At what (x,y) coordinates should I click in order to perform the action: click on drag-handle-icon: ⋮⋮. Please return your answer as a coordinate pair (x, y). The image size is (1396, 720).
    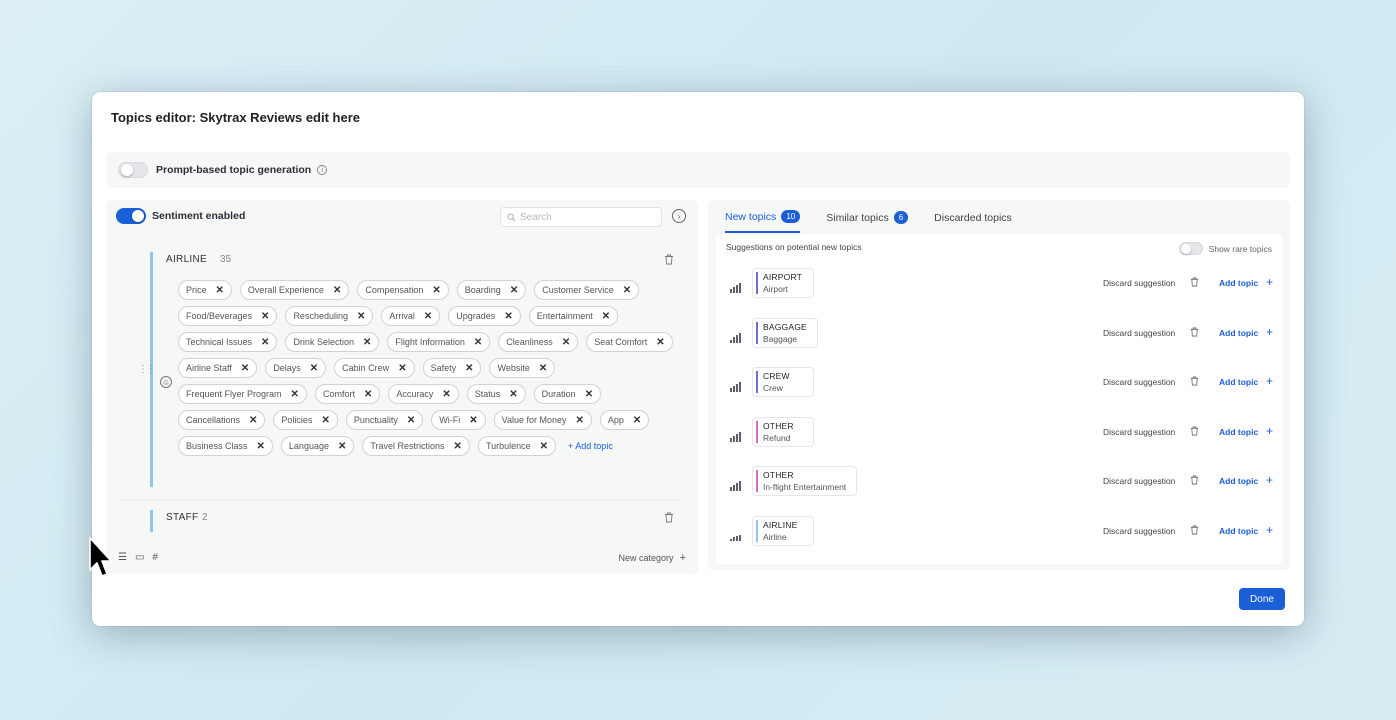
    Looking at the image, I should click on (147, 369).